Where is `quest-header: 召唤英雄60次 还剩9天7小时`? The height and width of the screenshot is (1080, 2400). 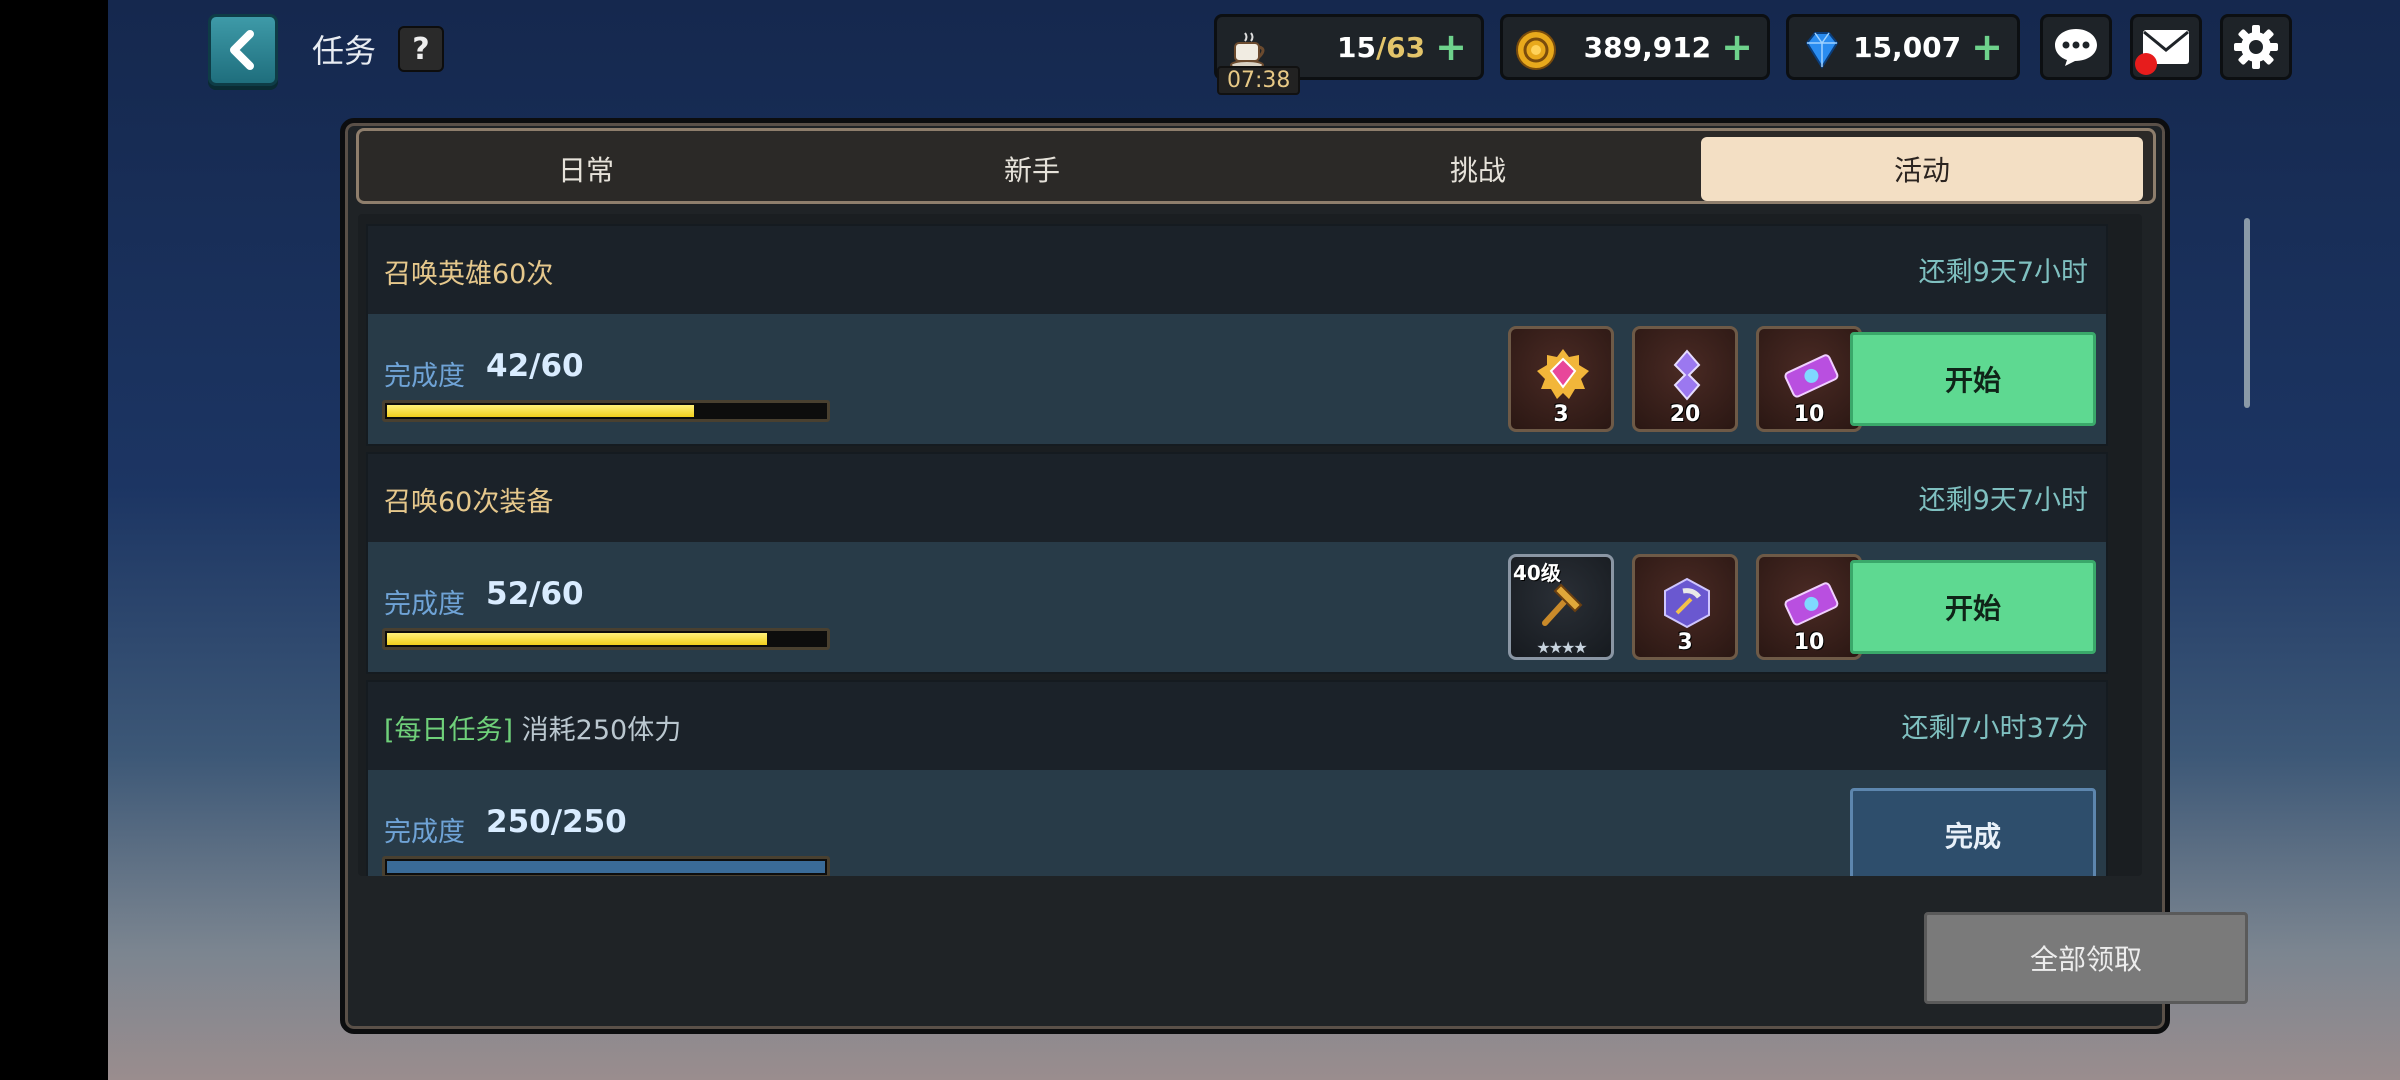
quest-header: 召唤英雄60次 还剩9天7小时 is located at coordinates (1237, 270).